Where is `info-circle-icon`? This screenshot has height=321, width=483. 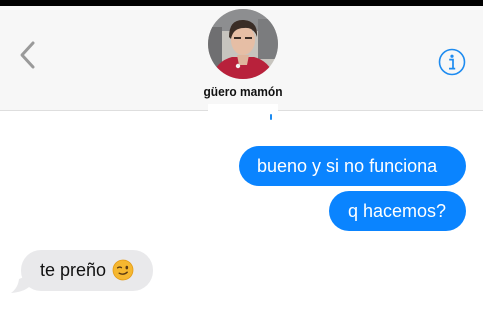 info-circle-icon is located at coordinates (452, 62).